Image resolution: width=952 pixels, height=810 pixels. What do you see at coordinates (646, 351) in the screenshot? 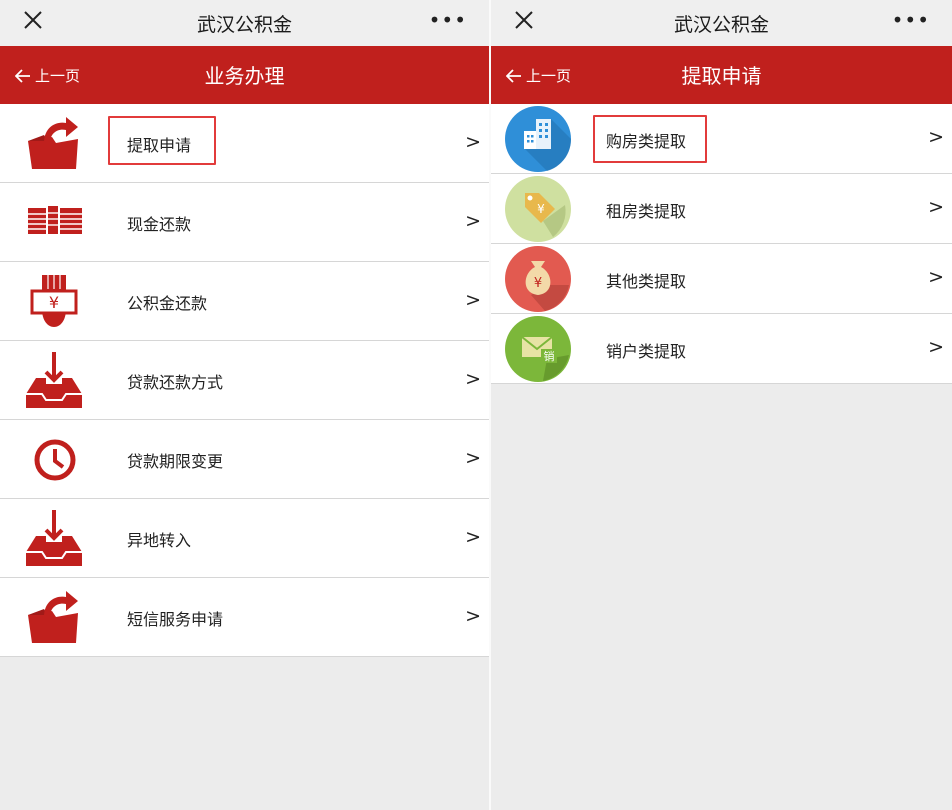
I see `item-label: 销户类提取` at bounding box center [646, 351].